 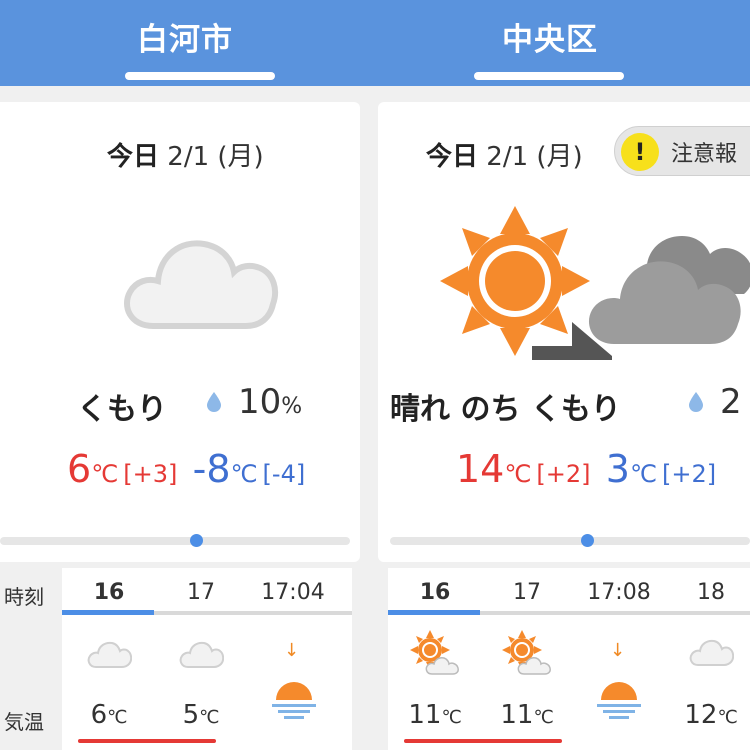 What do you see at coordinates (704, 154) in the screenshot?
I see `warning-label: 注意報` at bounding box center [704, 154].